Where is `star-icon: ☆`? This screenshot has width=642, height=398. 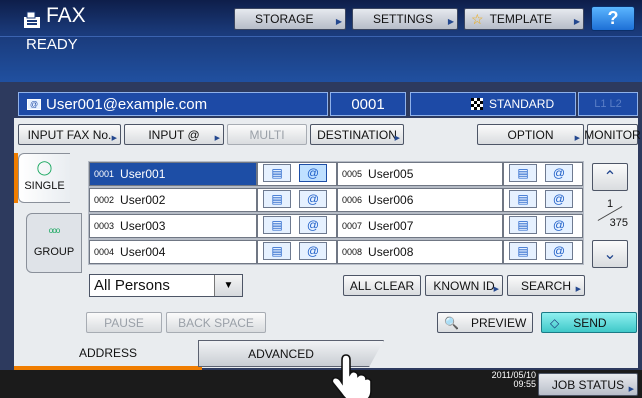 star-icon: ☆ is located at coordinates (477, 18).